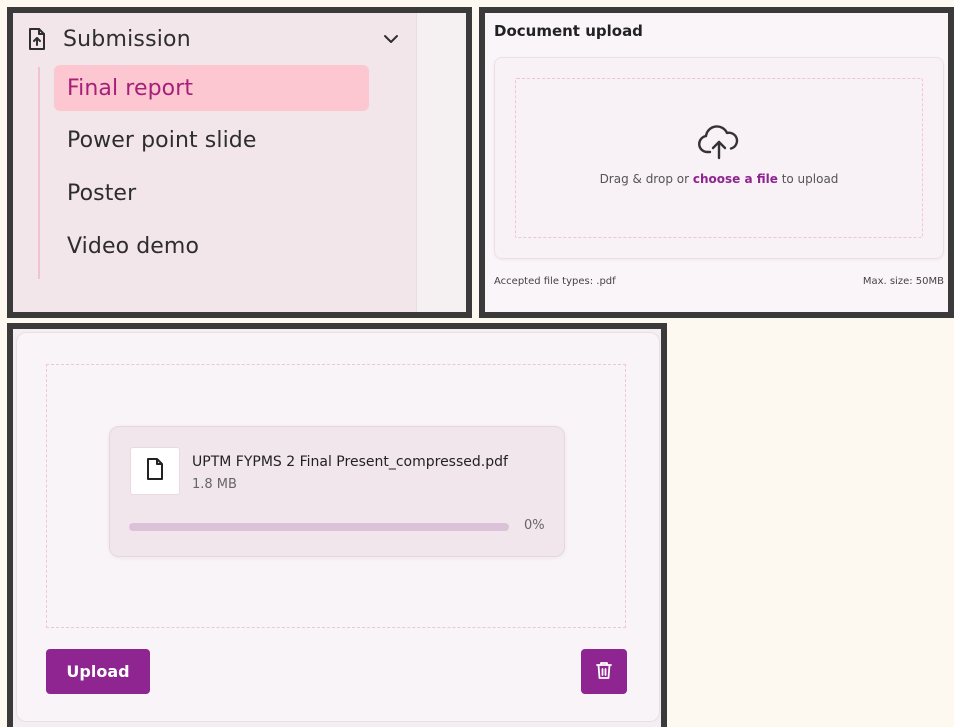  What do you see at coordinates (719, 143) in the screenshot?
I see `cloud-upload-icon` at bounding box center [719, 143].